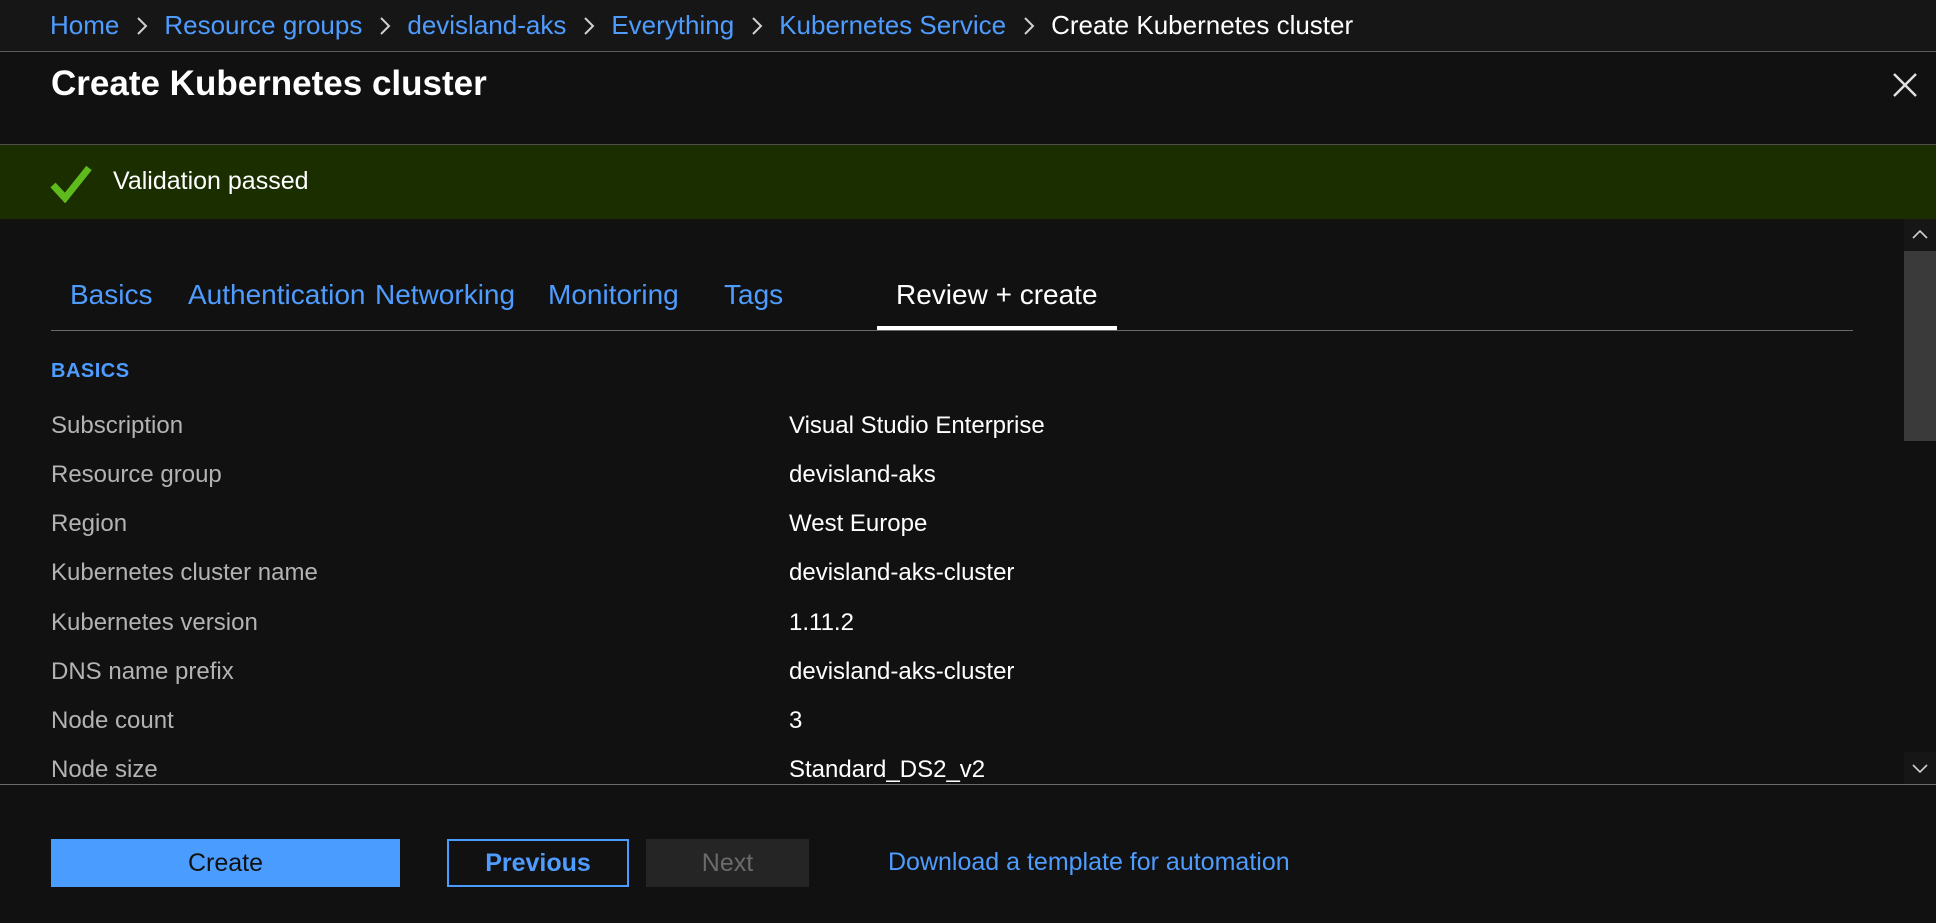  What do you see at coordinates (142, 671) in the screenshot?
I see `row-label: DNS name prefix` at bounding box center [142, 671].